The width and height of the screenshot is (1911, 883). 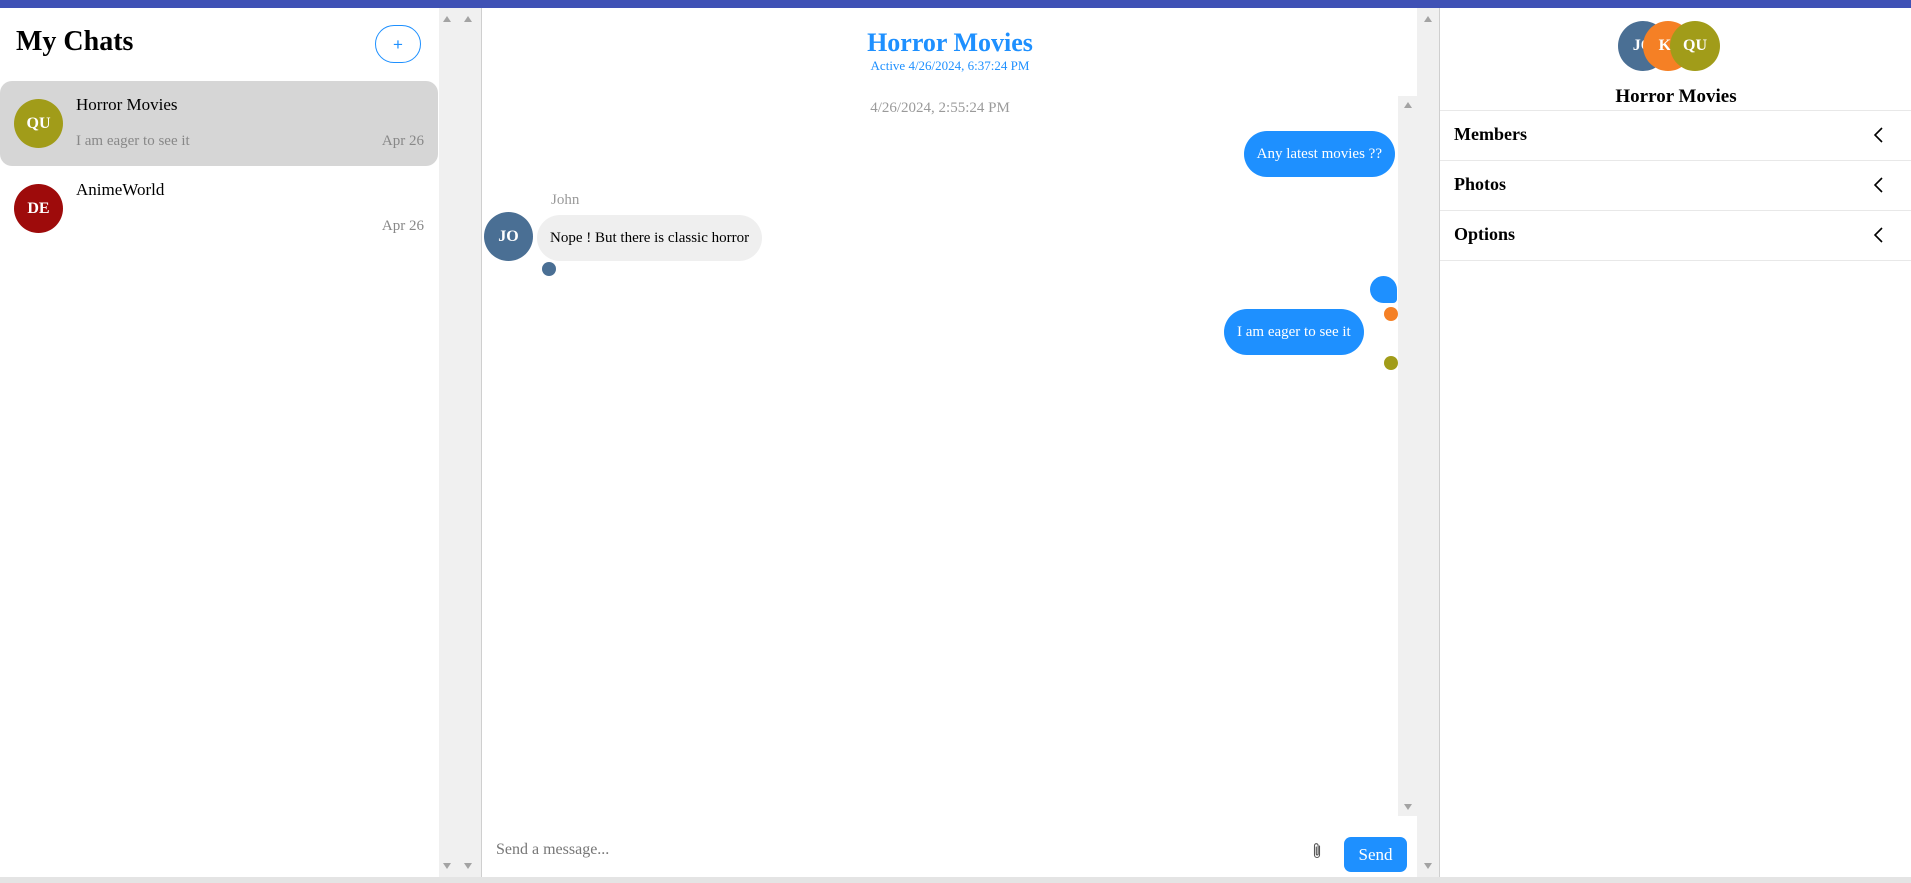 What do you see at coordinates (1676, 96) in the screenshot?
I see `group-title: Horror Movies` at bounding box center [1676, 96].